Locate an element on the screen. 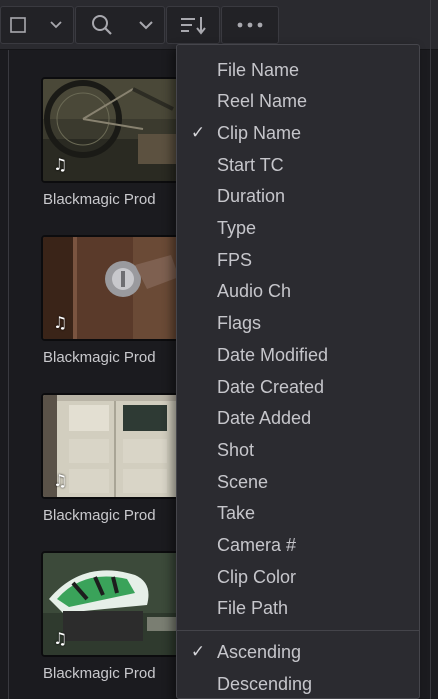 This screenshot has height=699, width=438. view-mode-button is located at coordinates (20, 25).